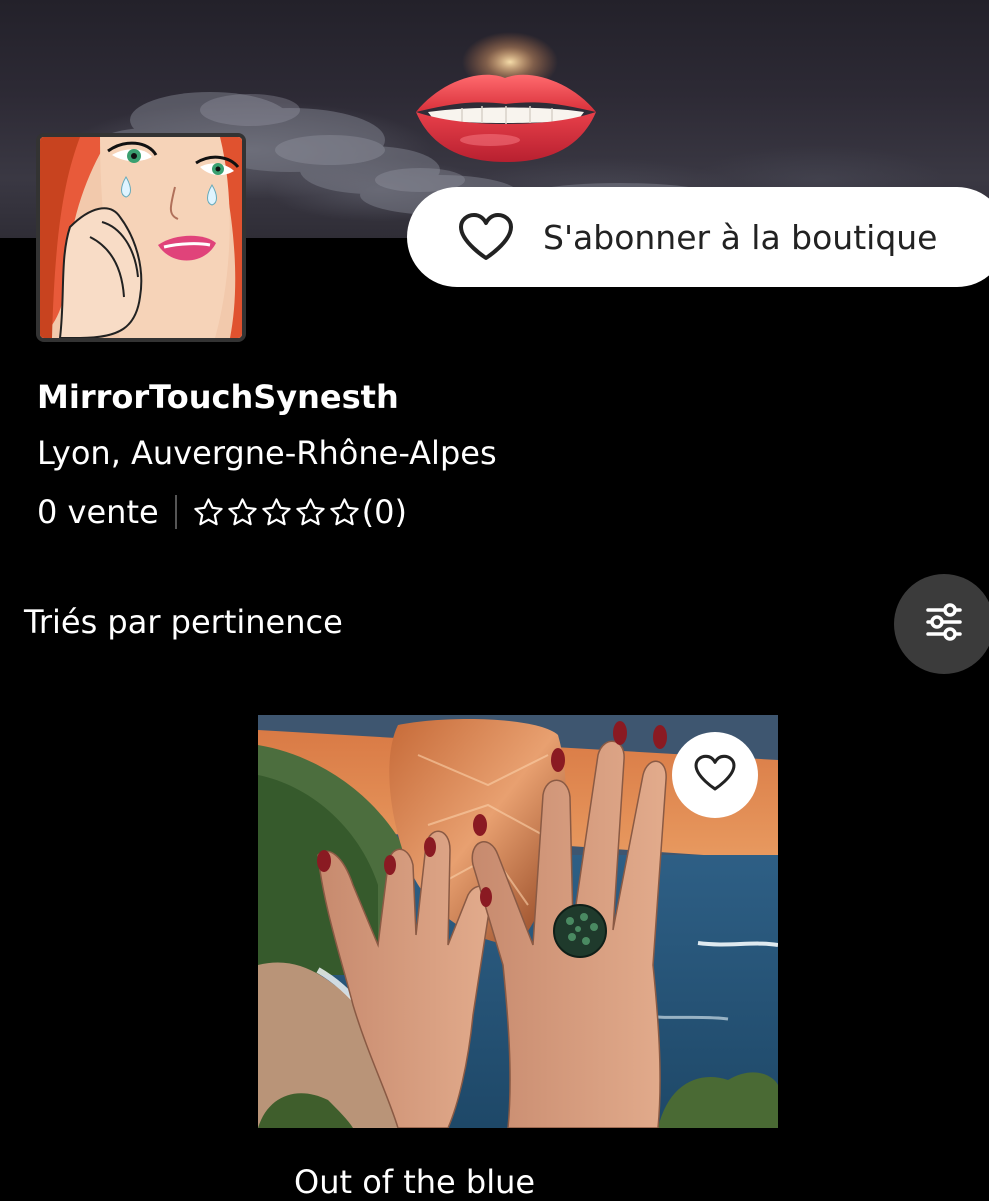  What do you see at coordinates (175, 512) in the screenshot?
I see `stats-divider` at bounding box center [175, 512].